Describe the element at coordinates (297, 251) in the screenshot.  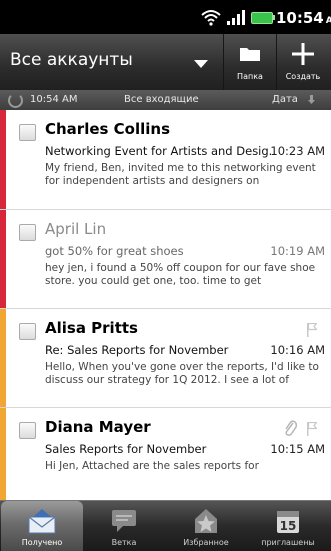
I see `email-time: 10:19 AM` at that location.